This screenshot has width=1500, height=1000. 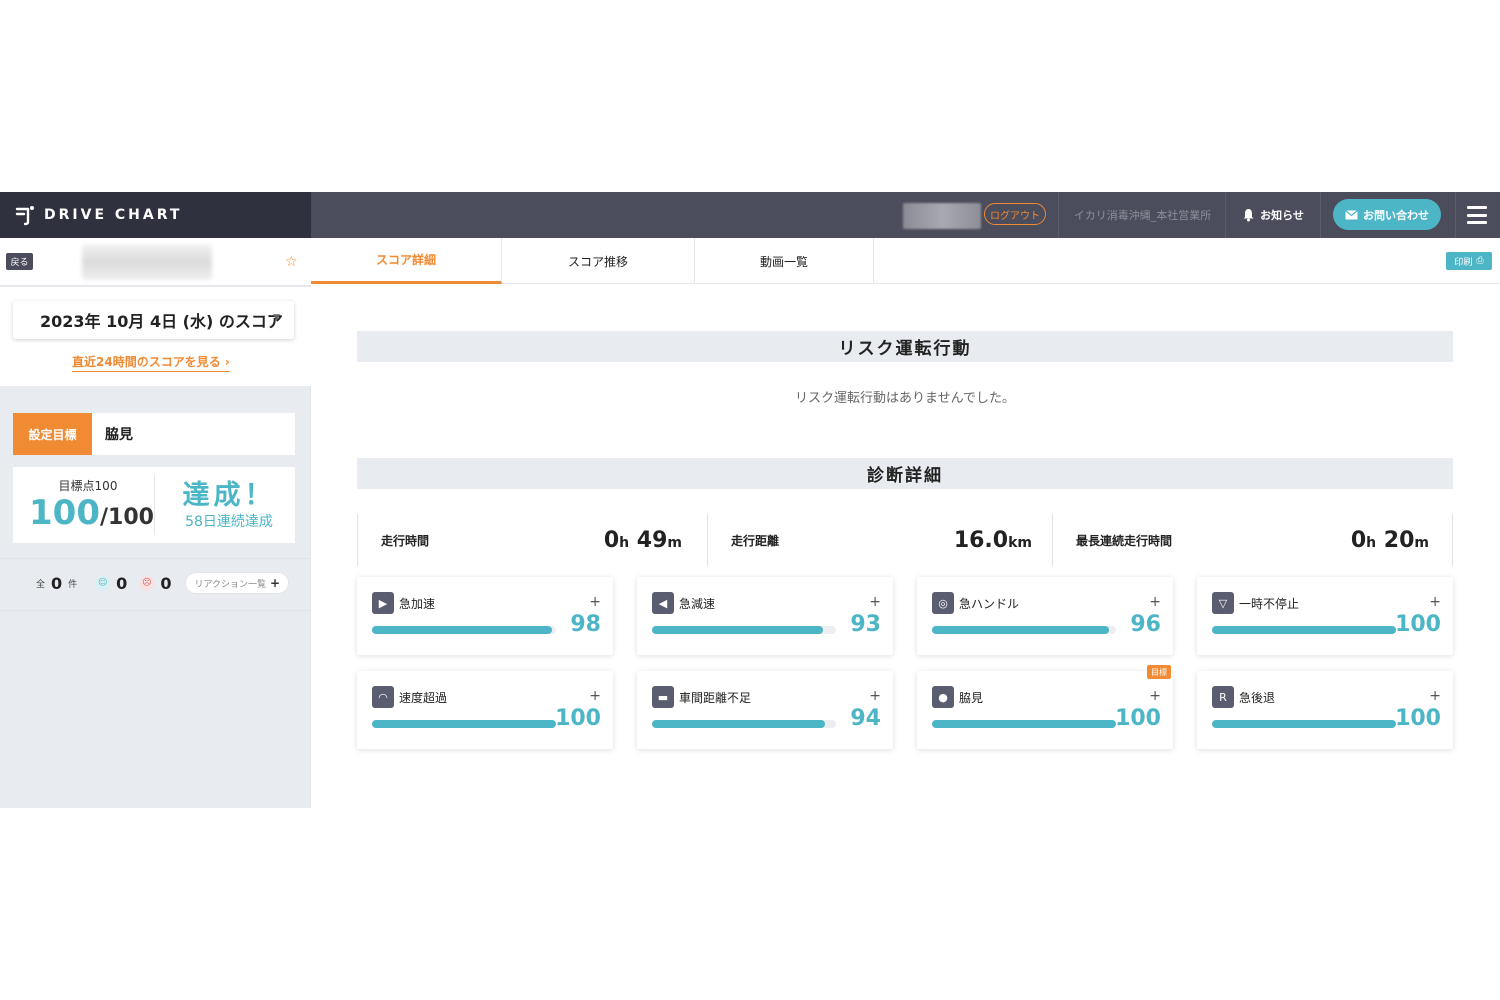 I want to click on stat-label: 走行距離, so click(x=755, y=540).